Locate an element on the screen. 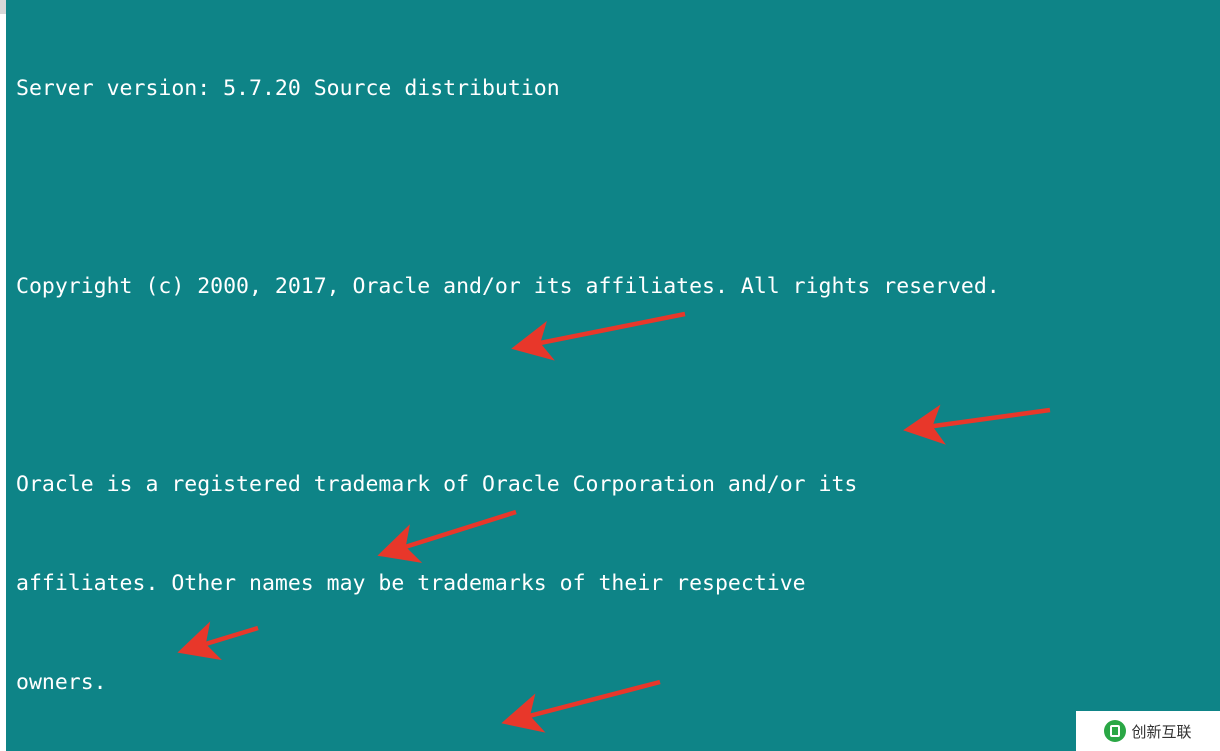 The width and height of the screenshot is (1220, 751). watermark: 创新互联 is located at coordinates (1148, 731).